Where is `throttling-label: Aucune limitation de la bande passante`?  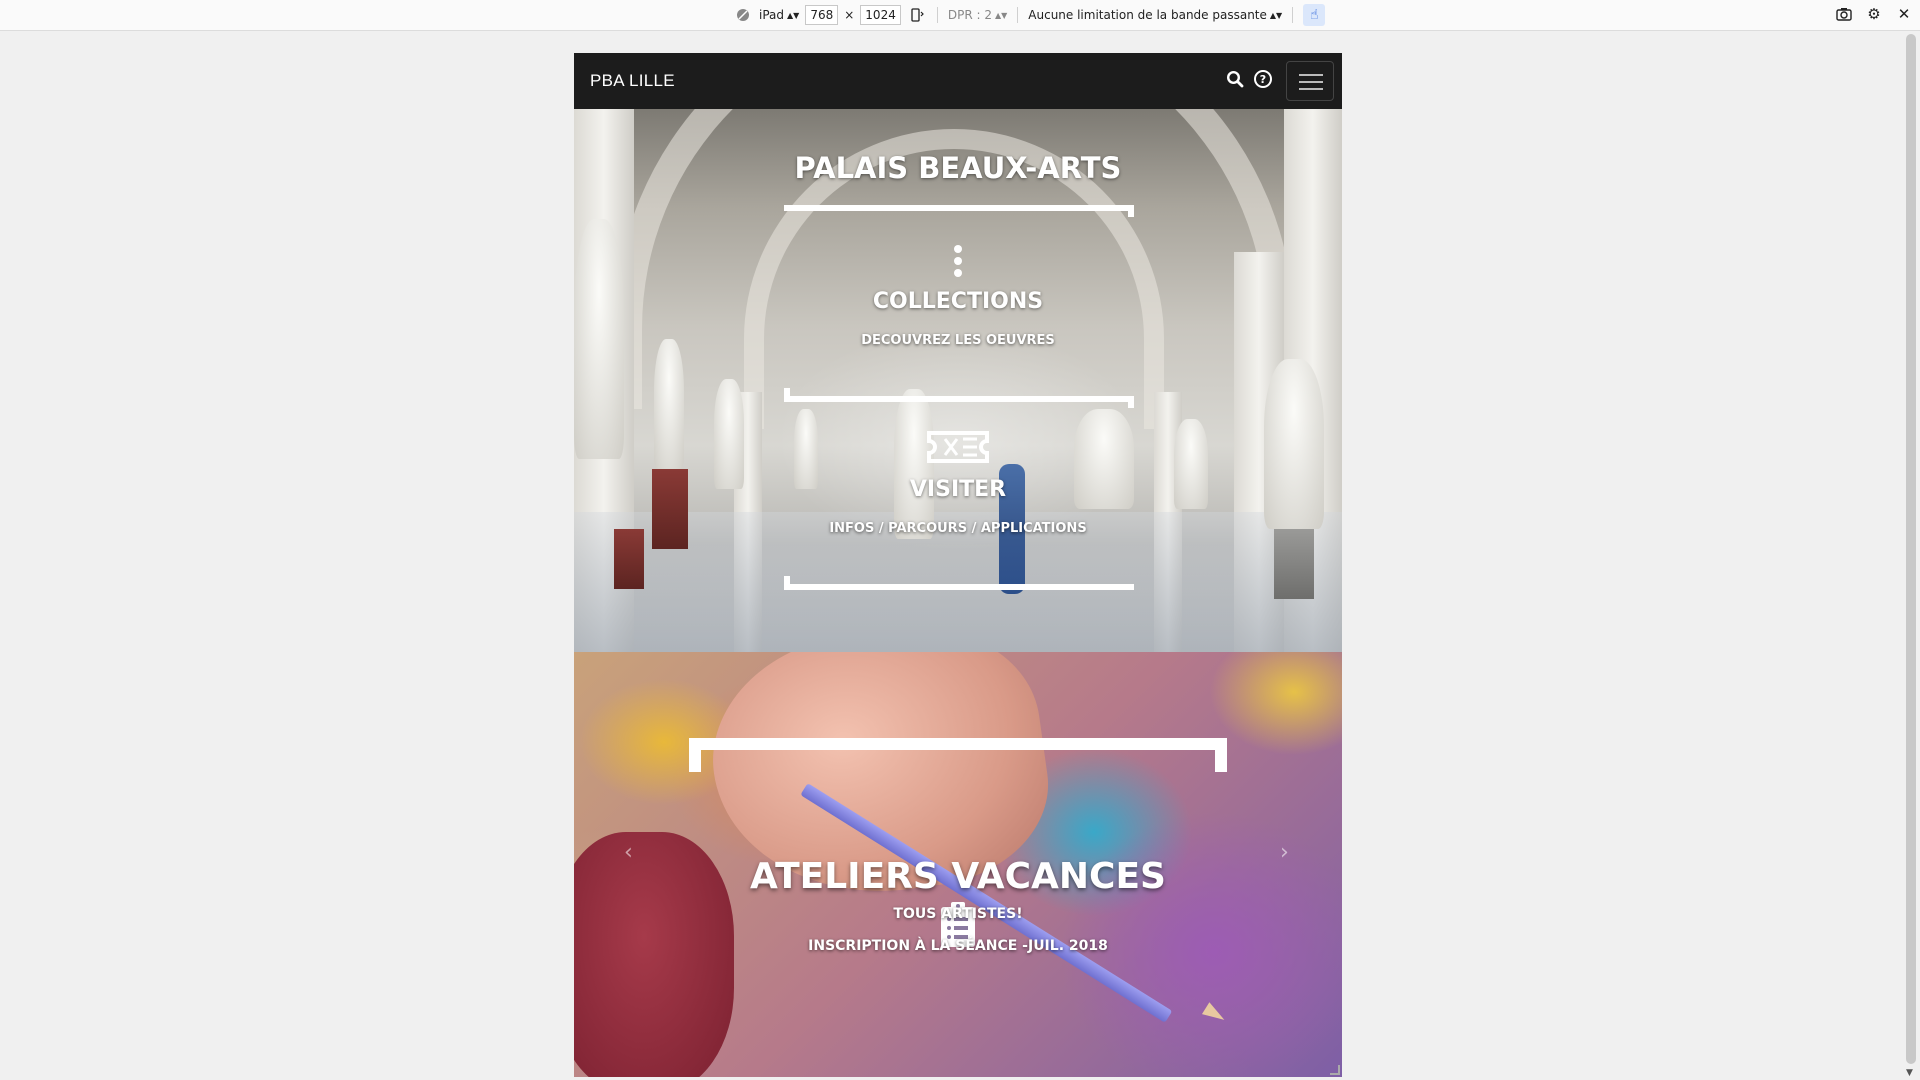 throttling-label: Aucune limitation de la bande passante is located at coordinates (1147, 15).